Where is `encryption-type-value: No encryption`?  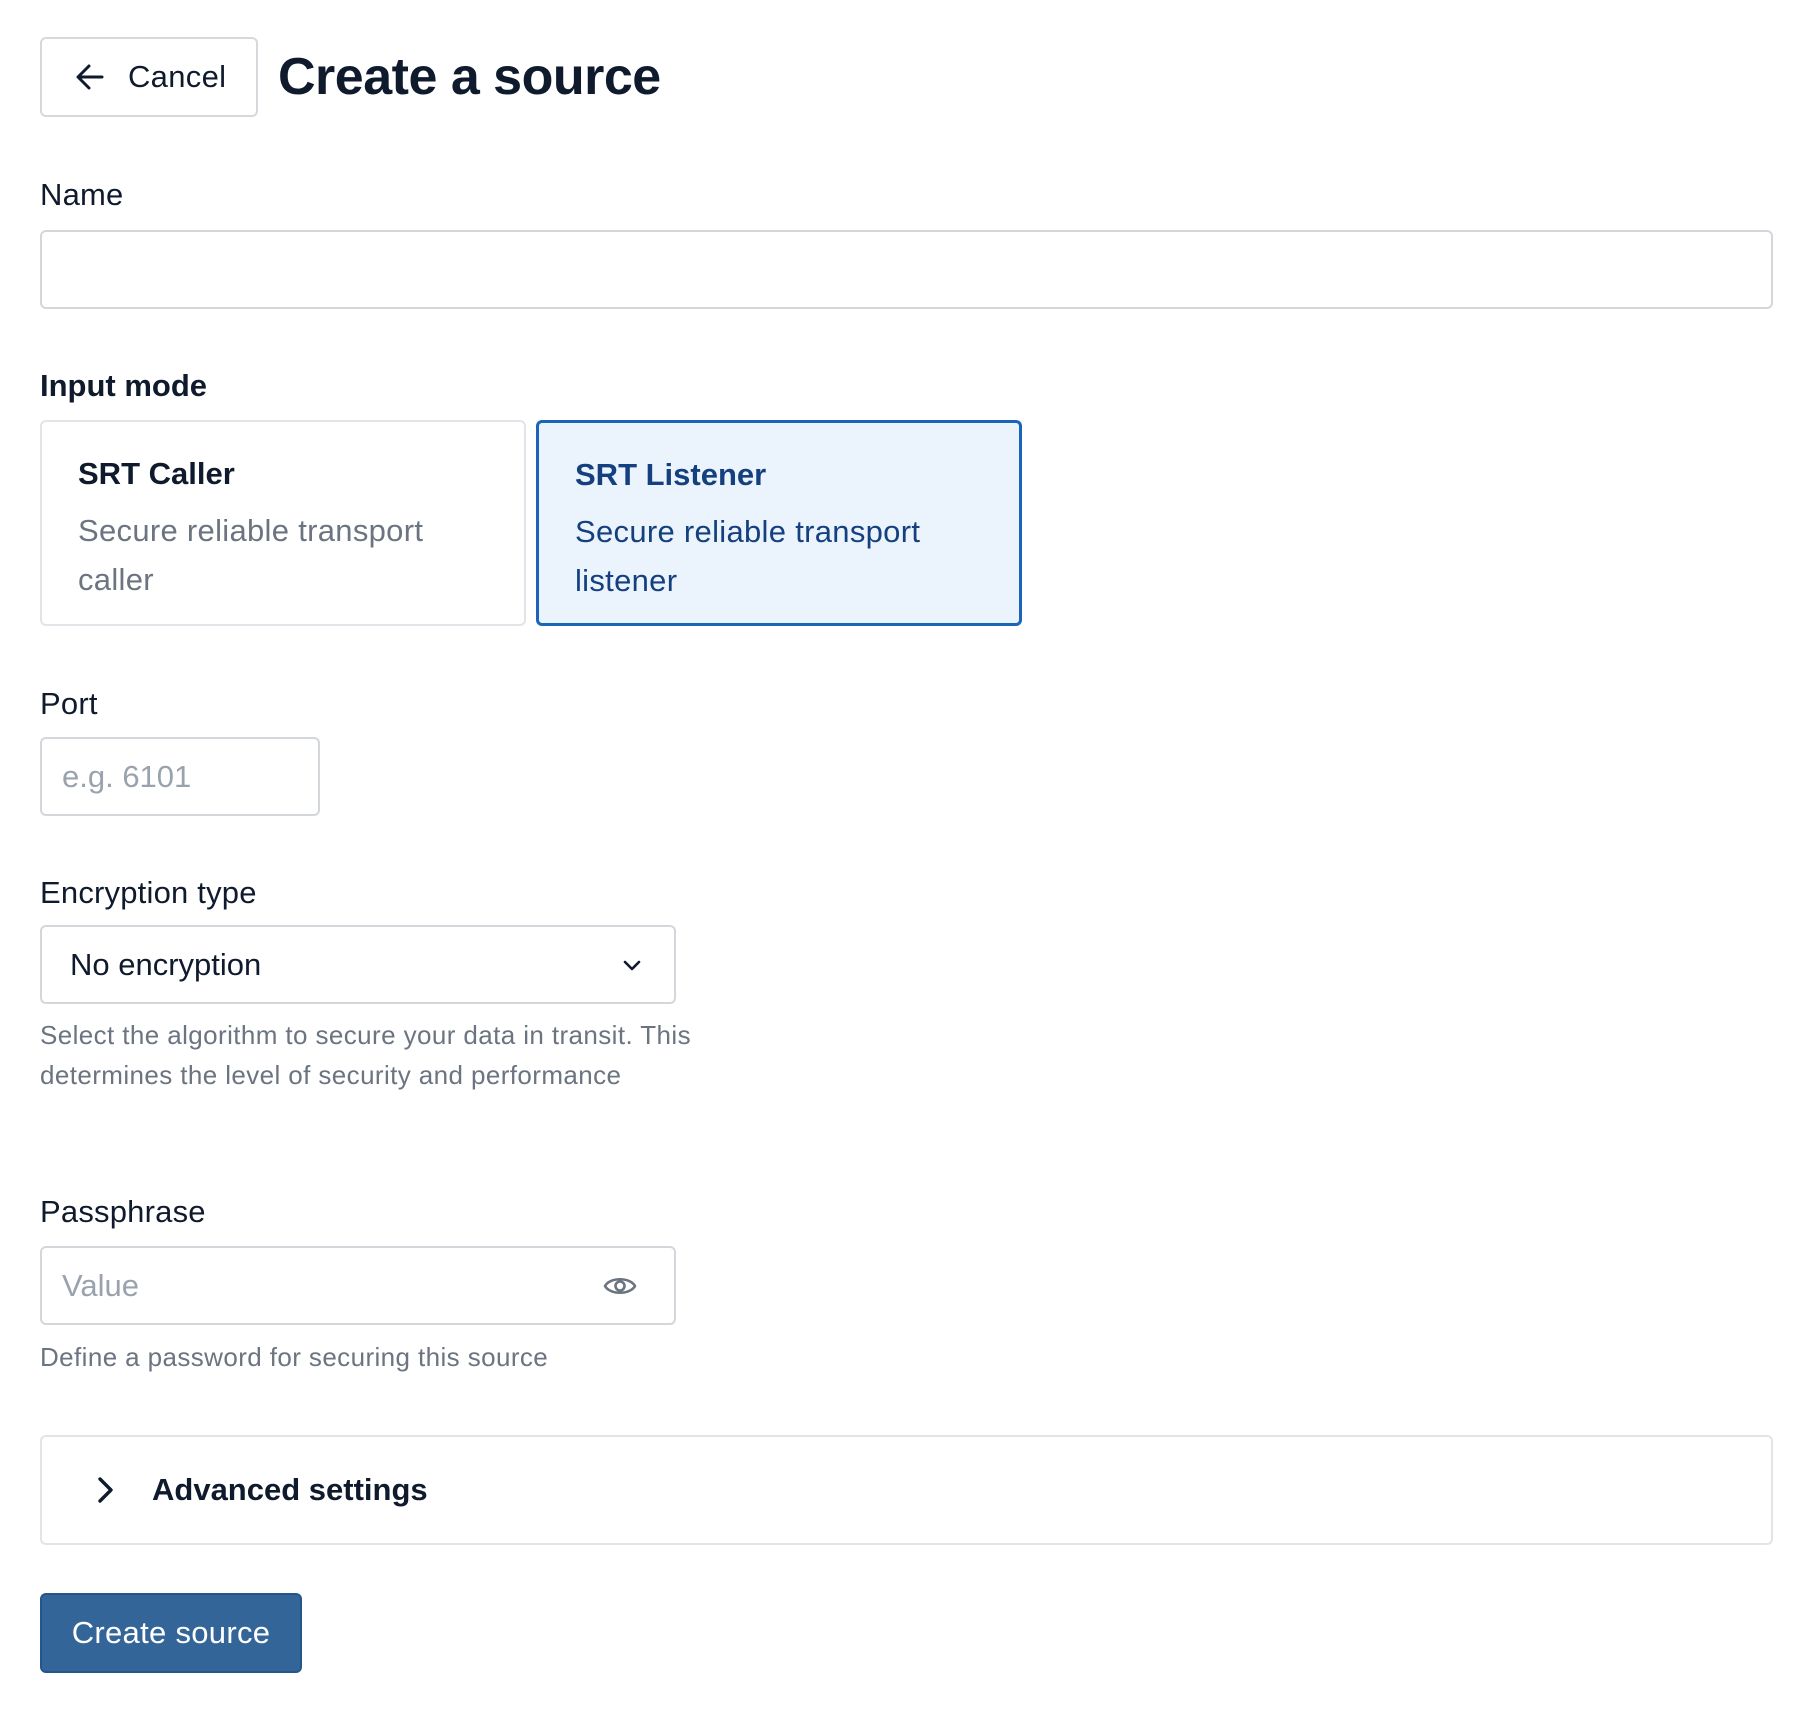
encryption-type-value: No encryption is located at coordinates (166, 964).